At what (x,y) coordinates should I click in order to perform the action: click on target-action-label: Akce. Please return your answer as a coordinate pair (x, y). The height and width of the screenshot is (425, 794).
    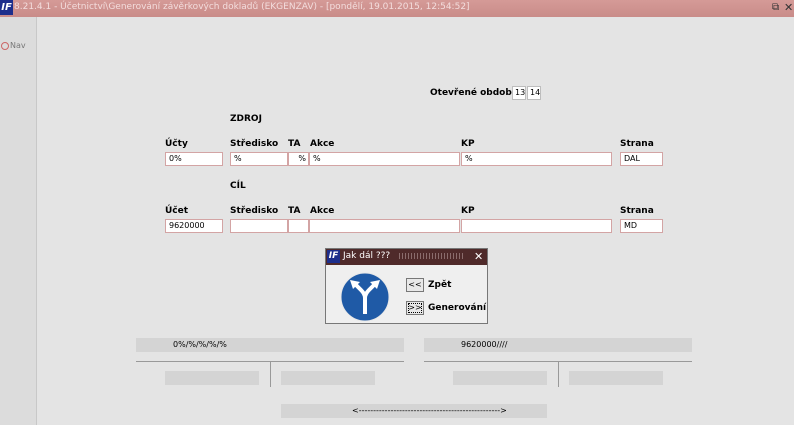
    Looking at the image, I should click on (322, 211).